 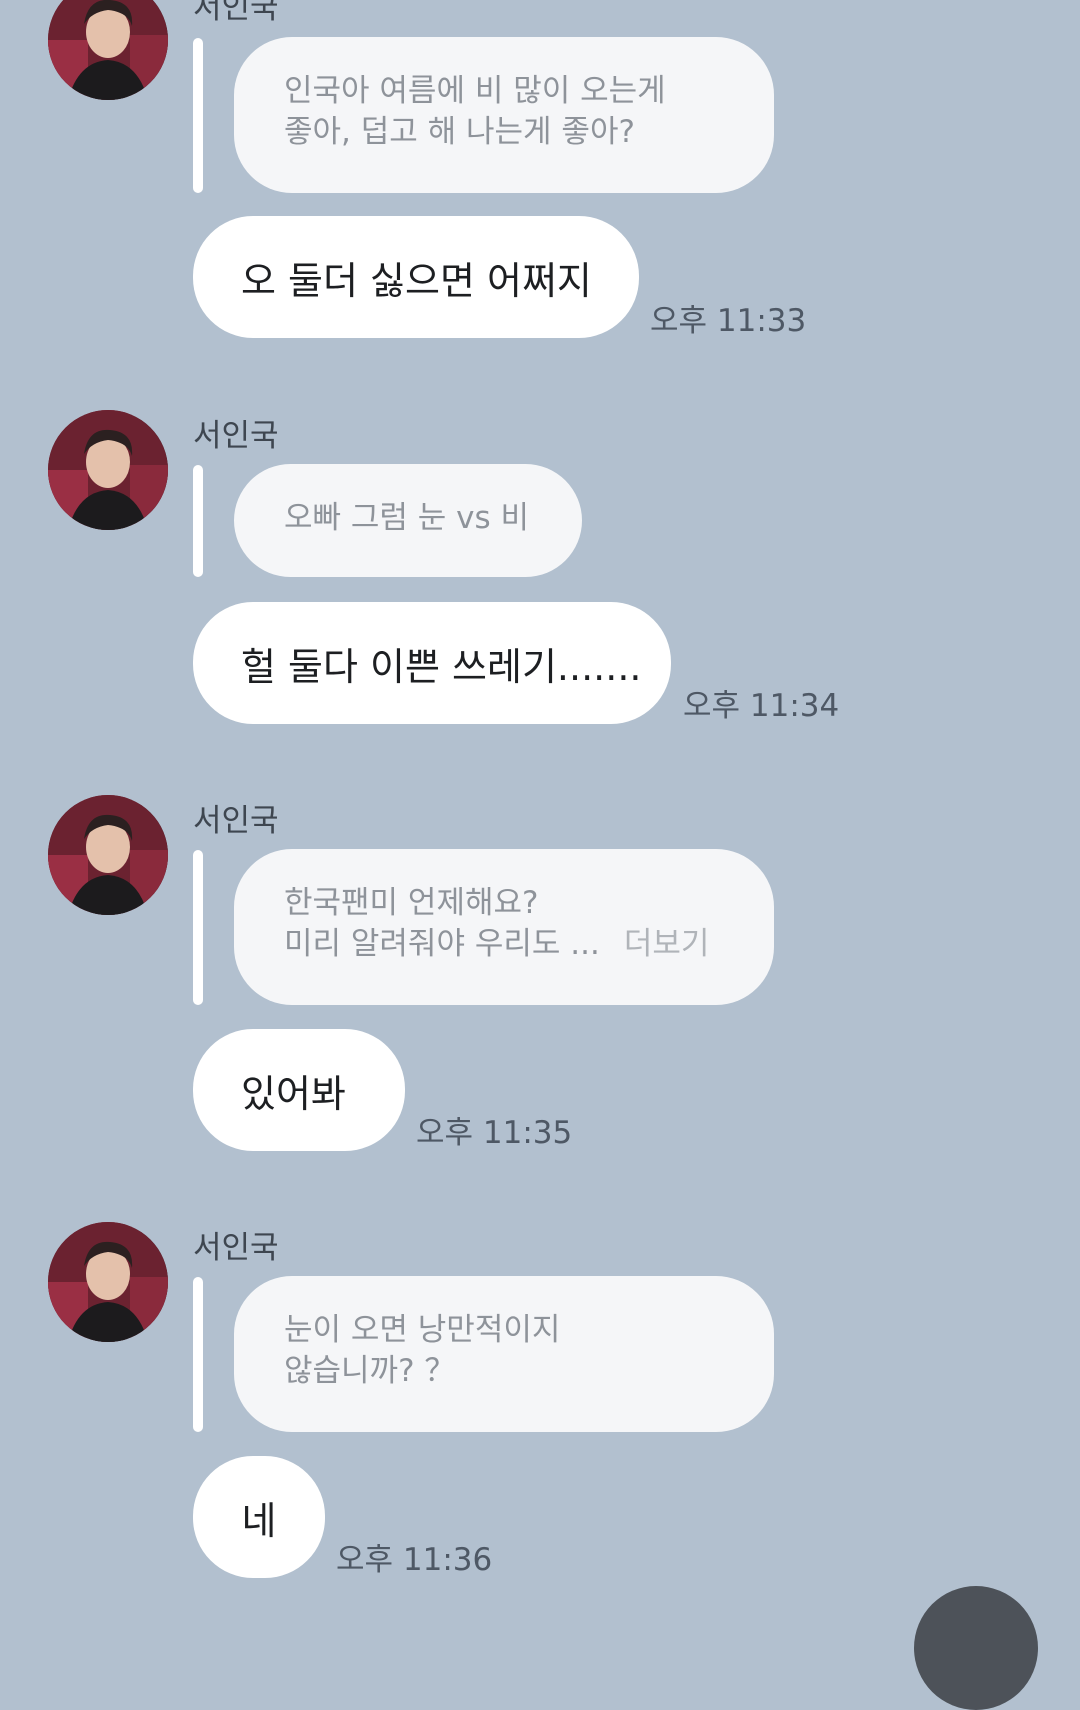 What do you see at coordinates (414, 1560) in the screenshot?
I see `message-time: 오후 11:36` at bounding box center [414, 1560].